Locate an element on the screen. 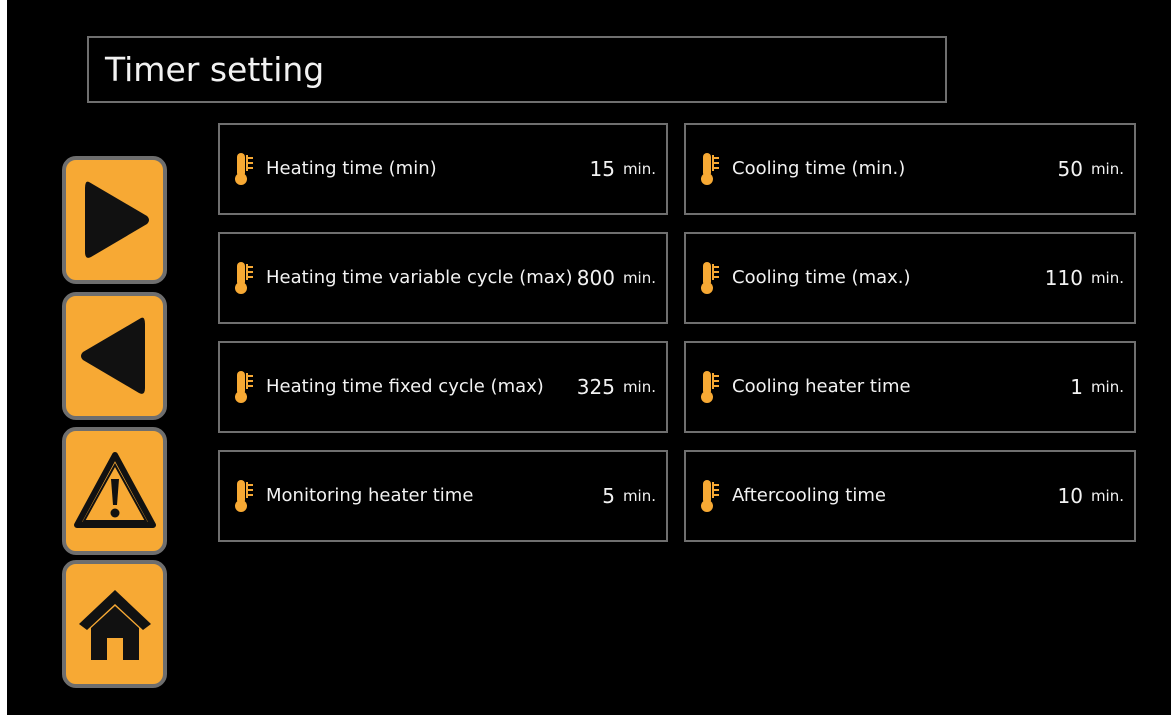  play-right-icon is located at coordinates (116, 219).